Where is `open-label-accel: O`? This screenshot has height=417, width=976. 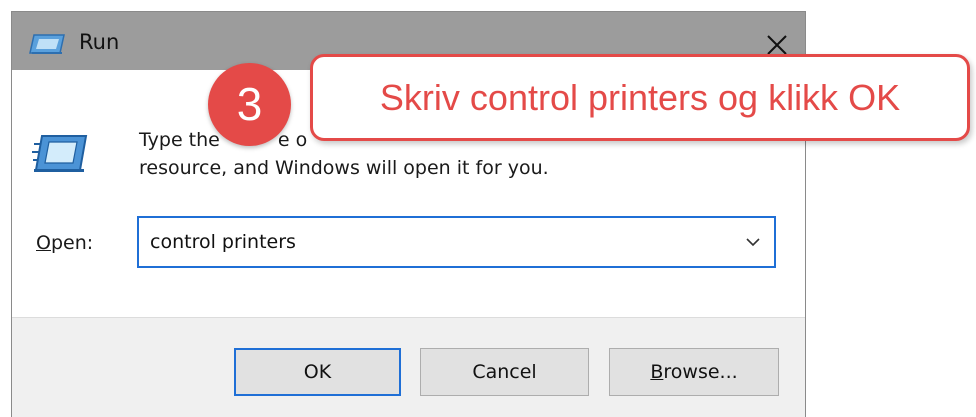 open-label-accel: O is located at coordinates (43, 243).